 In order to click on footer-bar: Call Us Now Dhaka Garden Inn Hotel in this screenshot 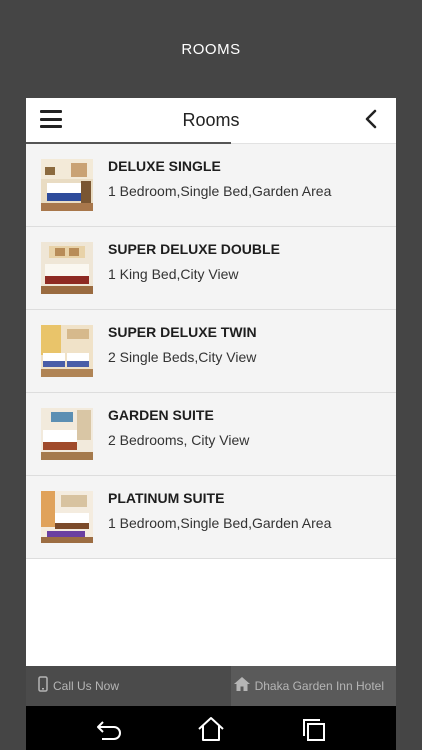, I will do `click(211, 686)`.